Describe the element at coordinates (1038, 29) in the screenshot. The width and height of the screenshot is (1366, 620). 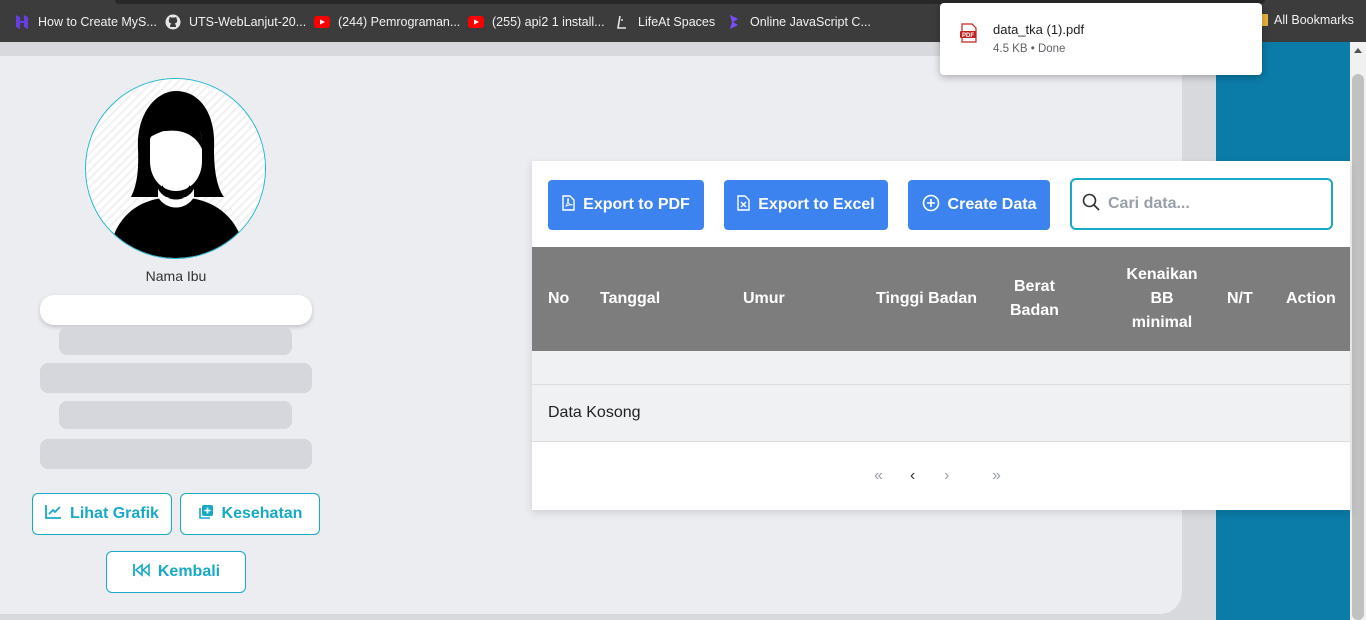
I see `download-filename: data_tka (1).pdf` at that location.